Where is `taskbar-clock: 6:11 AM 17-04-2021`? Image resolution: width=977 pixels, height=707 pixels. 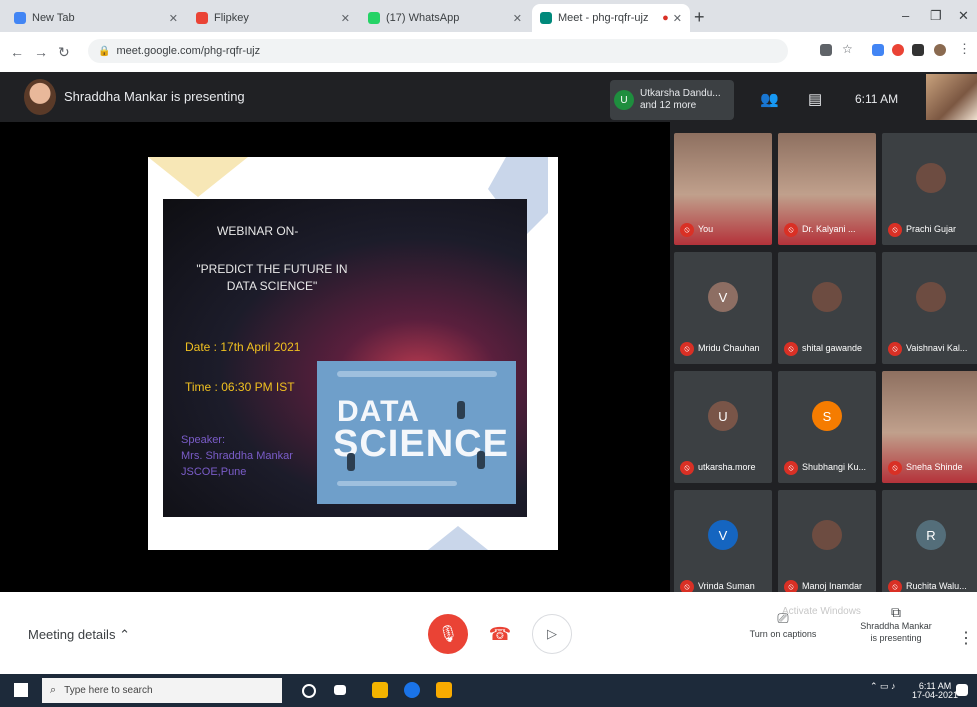
taskbar-clock: 6:11 AM 17-04-2021 is located at coordinates (935, 691).